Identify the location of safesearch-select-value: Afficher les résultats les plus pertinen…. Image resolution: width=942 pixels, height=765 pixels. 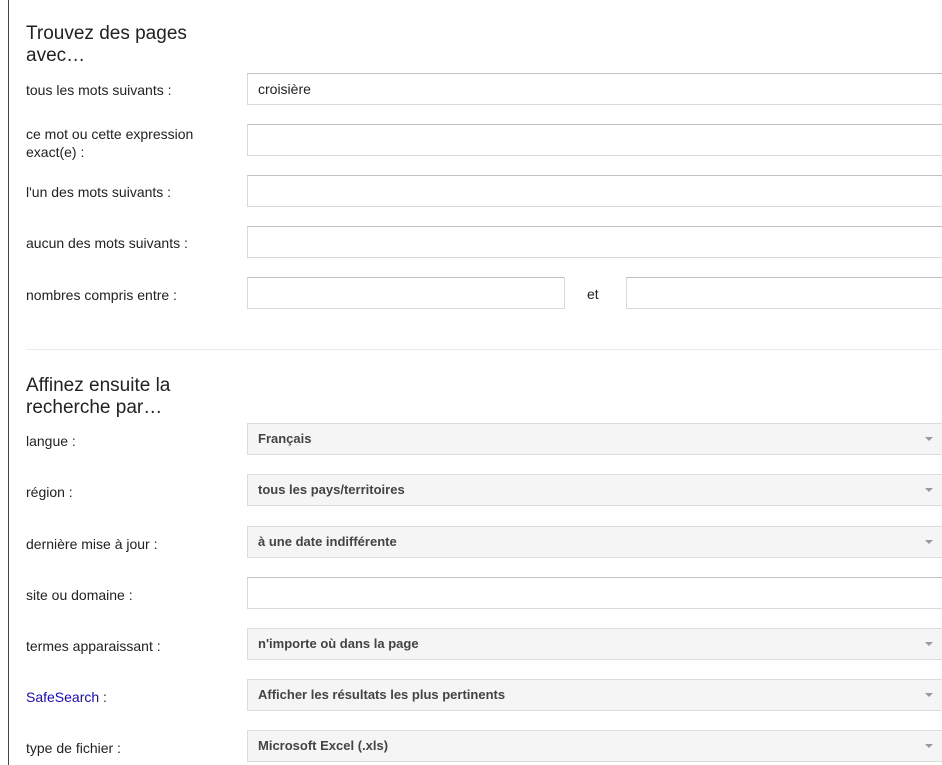
(382, 694).